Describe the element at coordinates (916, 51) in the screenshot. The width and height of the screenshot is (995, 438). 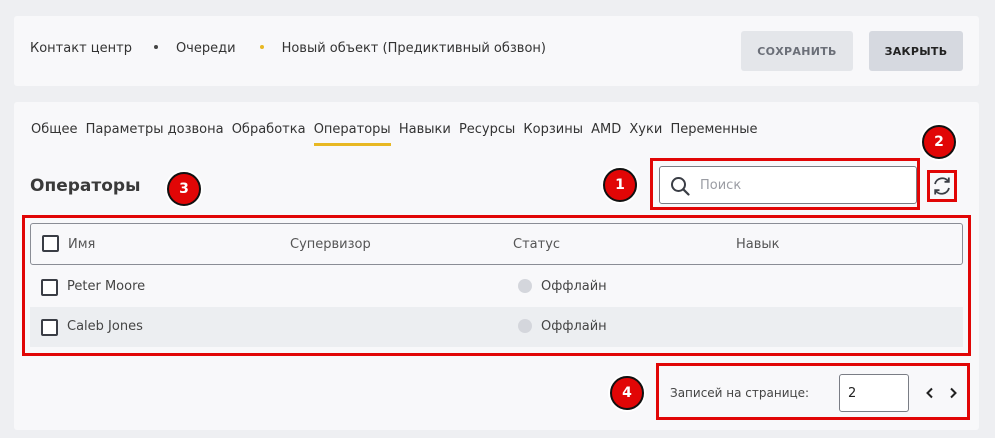
I see `close-button: ЗАКРЫТЬ` at that location.